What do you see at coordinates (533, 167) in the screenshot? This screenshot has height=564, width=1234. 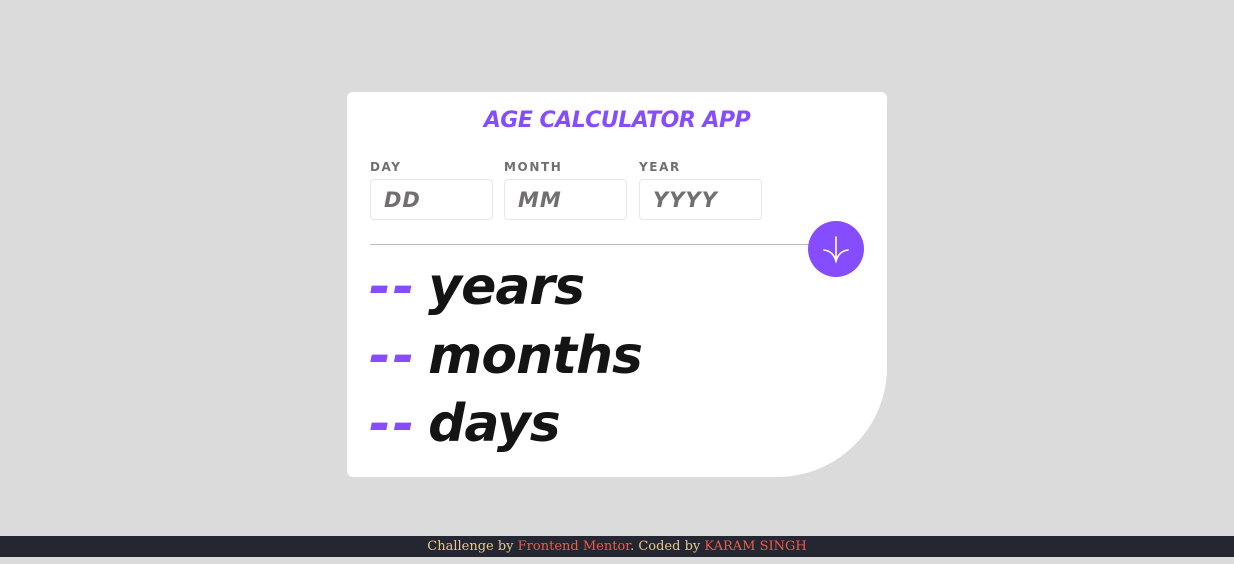 I see `month-label: MONTH` at bounding box center [533, 167].